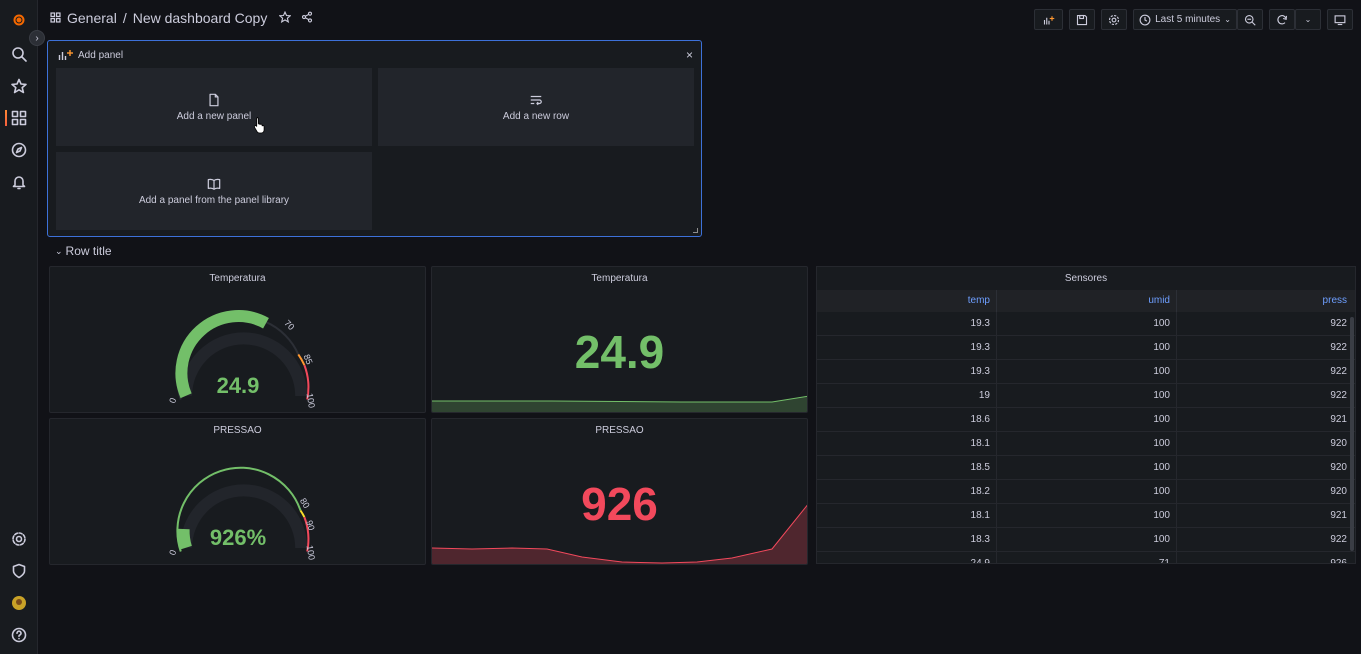  I want to click on clock-icon, so click(1145, 19).